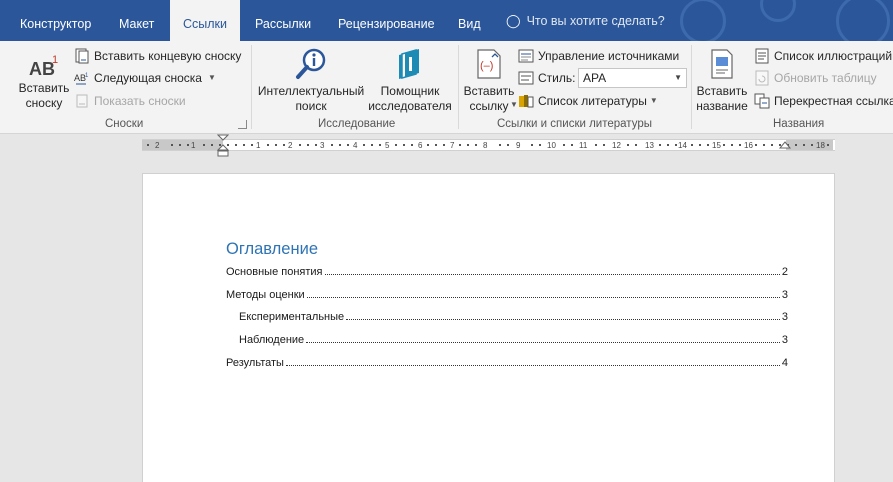  Describe the element at coordinates (526, 56) in the screenshot. I see `manage-sources-icon` at that location.